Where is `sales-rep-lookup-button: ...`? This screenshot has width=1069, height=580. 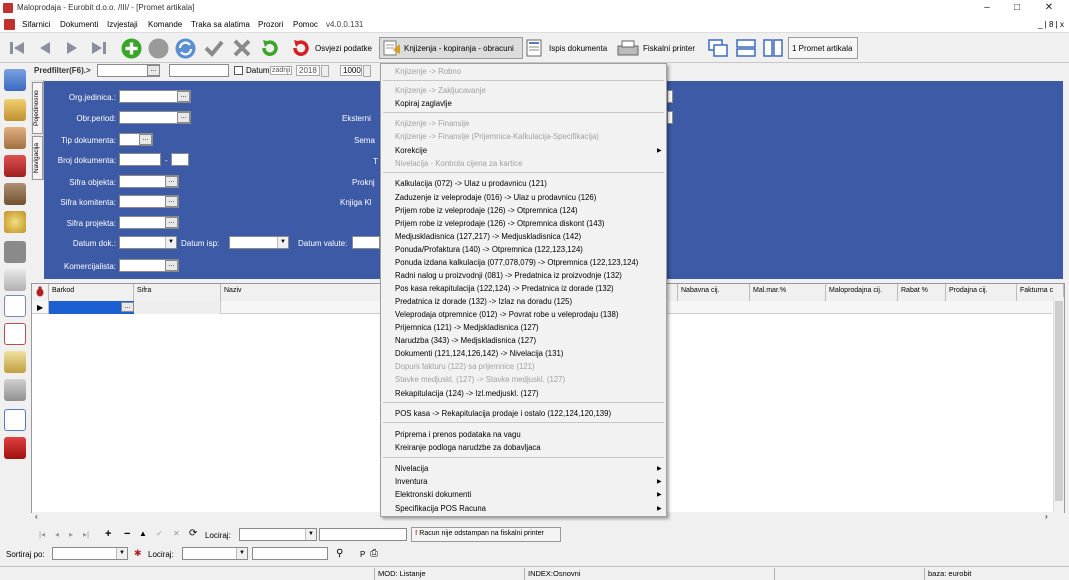
sales-rep-lookup-button: ... is located at coordinates (171, 265).